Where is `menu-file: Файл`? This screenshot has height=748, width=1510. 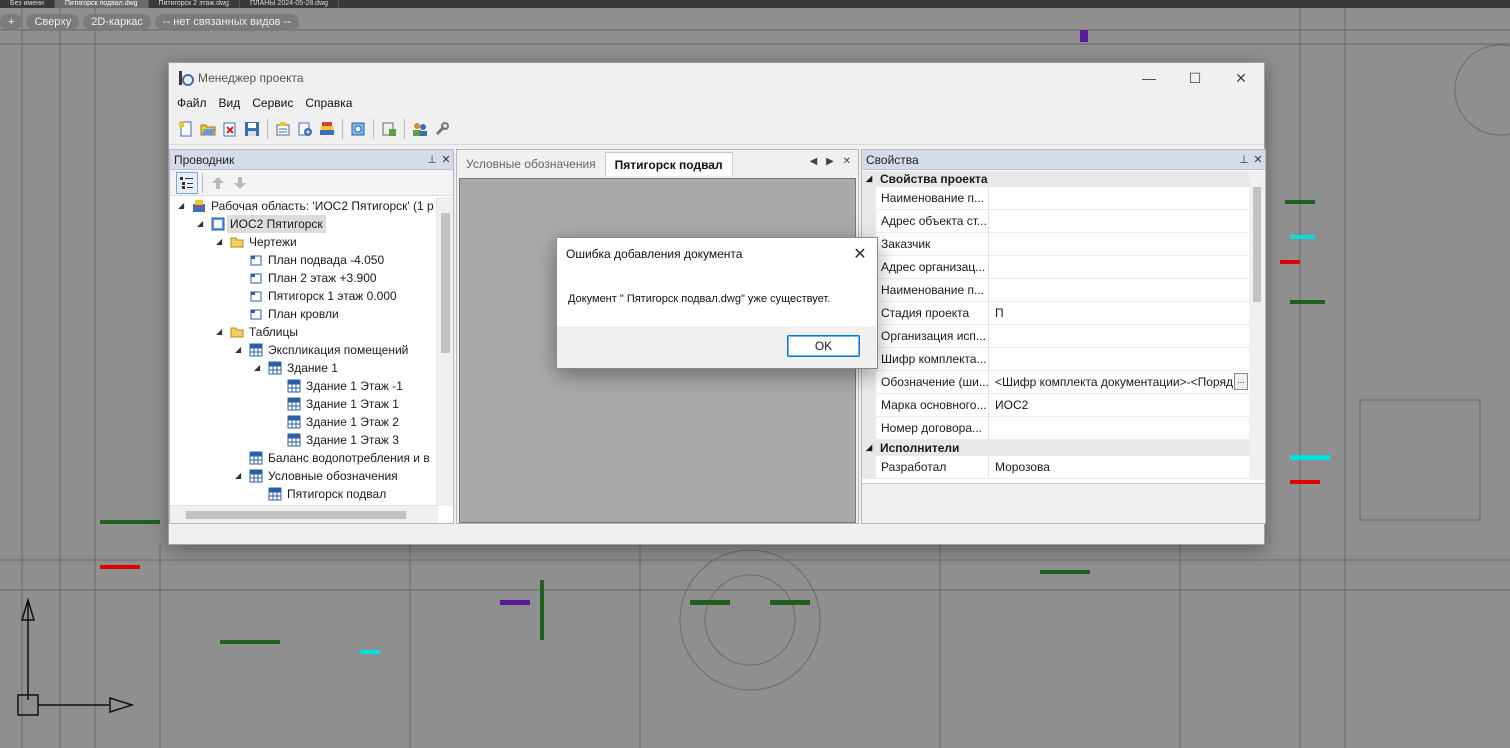
menu-file: Файл is located at coordinates (192, 103).